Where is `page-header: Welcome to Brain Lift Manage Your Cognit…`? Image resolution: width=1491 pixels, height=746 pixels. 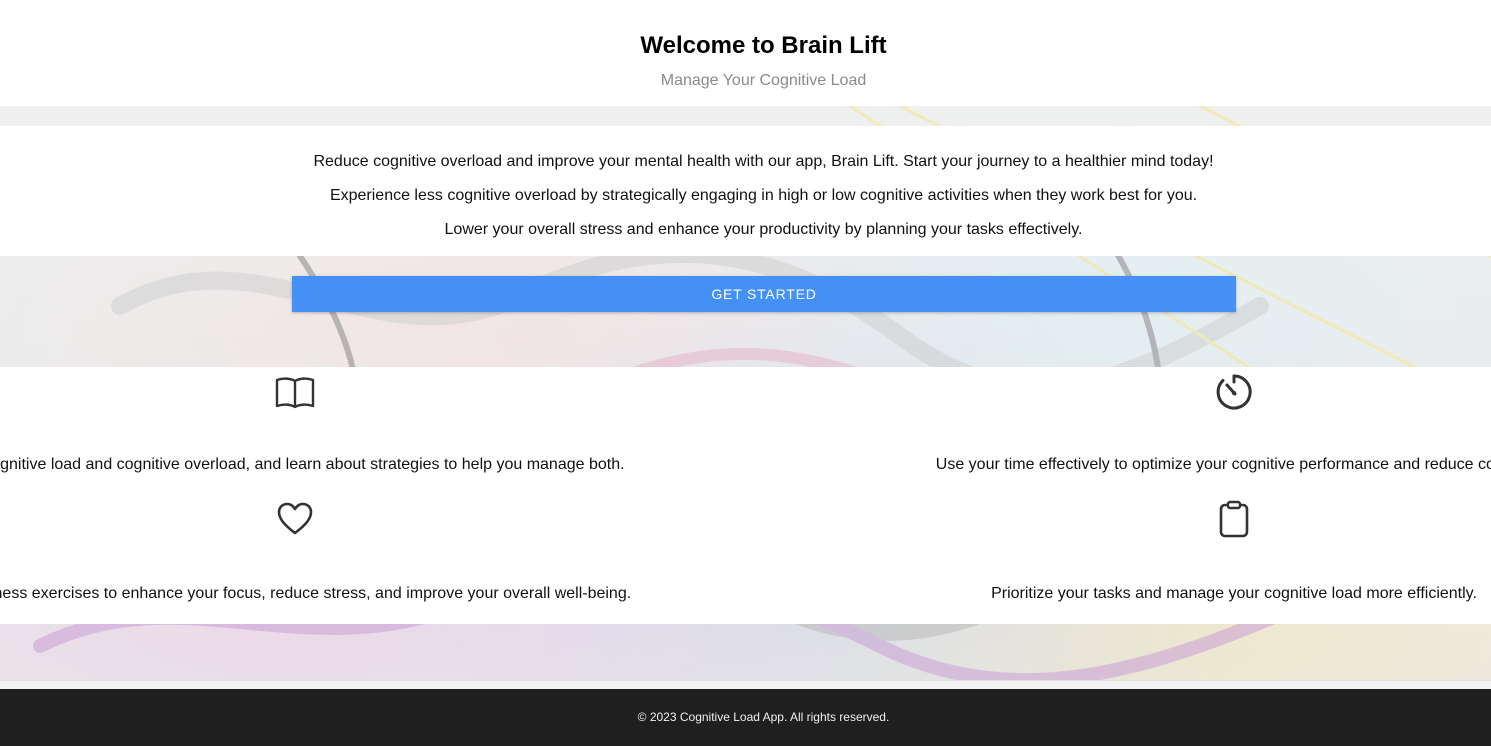
page-header: Welcome to Brain Lift Manage Your Cognit… is located at coordinates (745, 53).